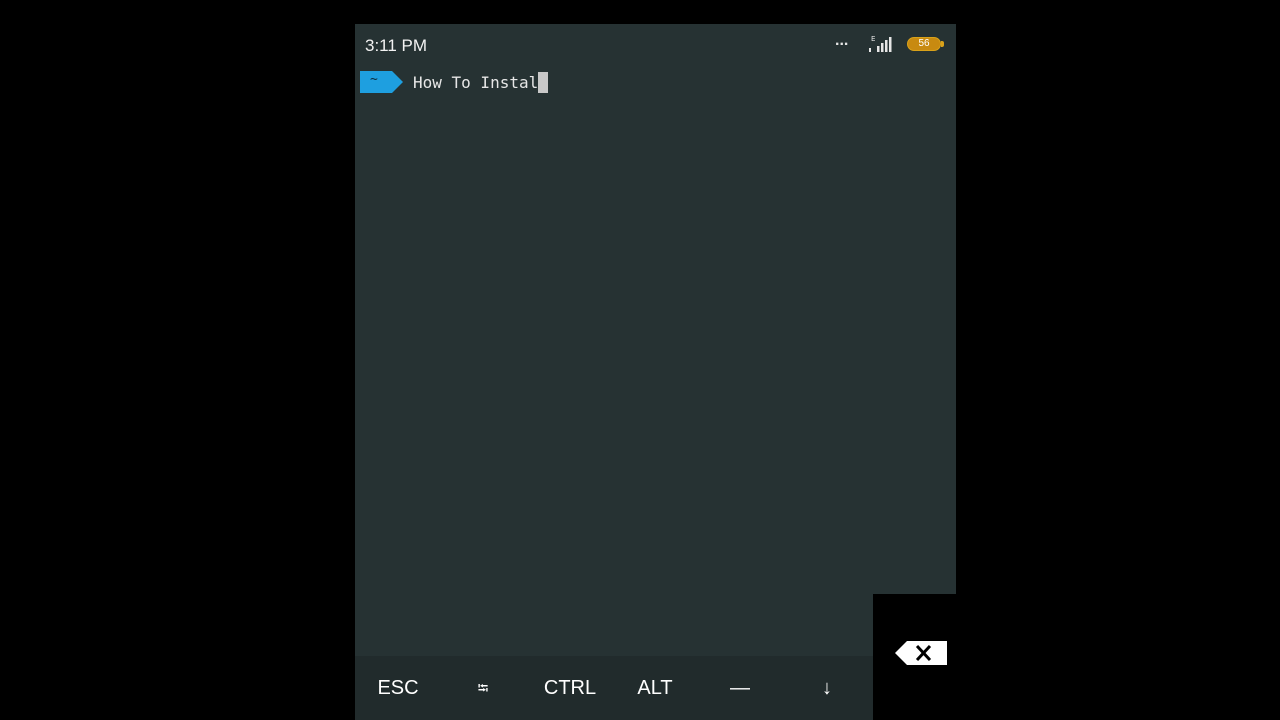  What do you see at coordinates (543, 82) in the screenshot?
I see `terminal-cursor` at bounding box center [543, 82].